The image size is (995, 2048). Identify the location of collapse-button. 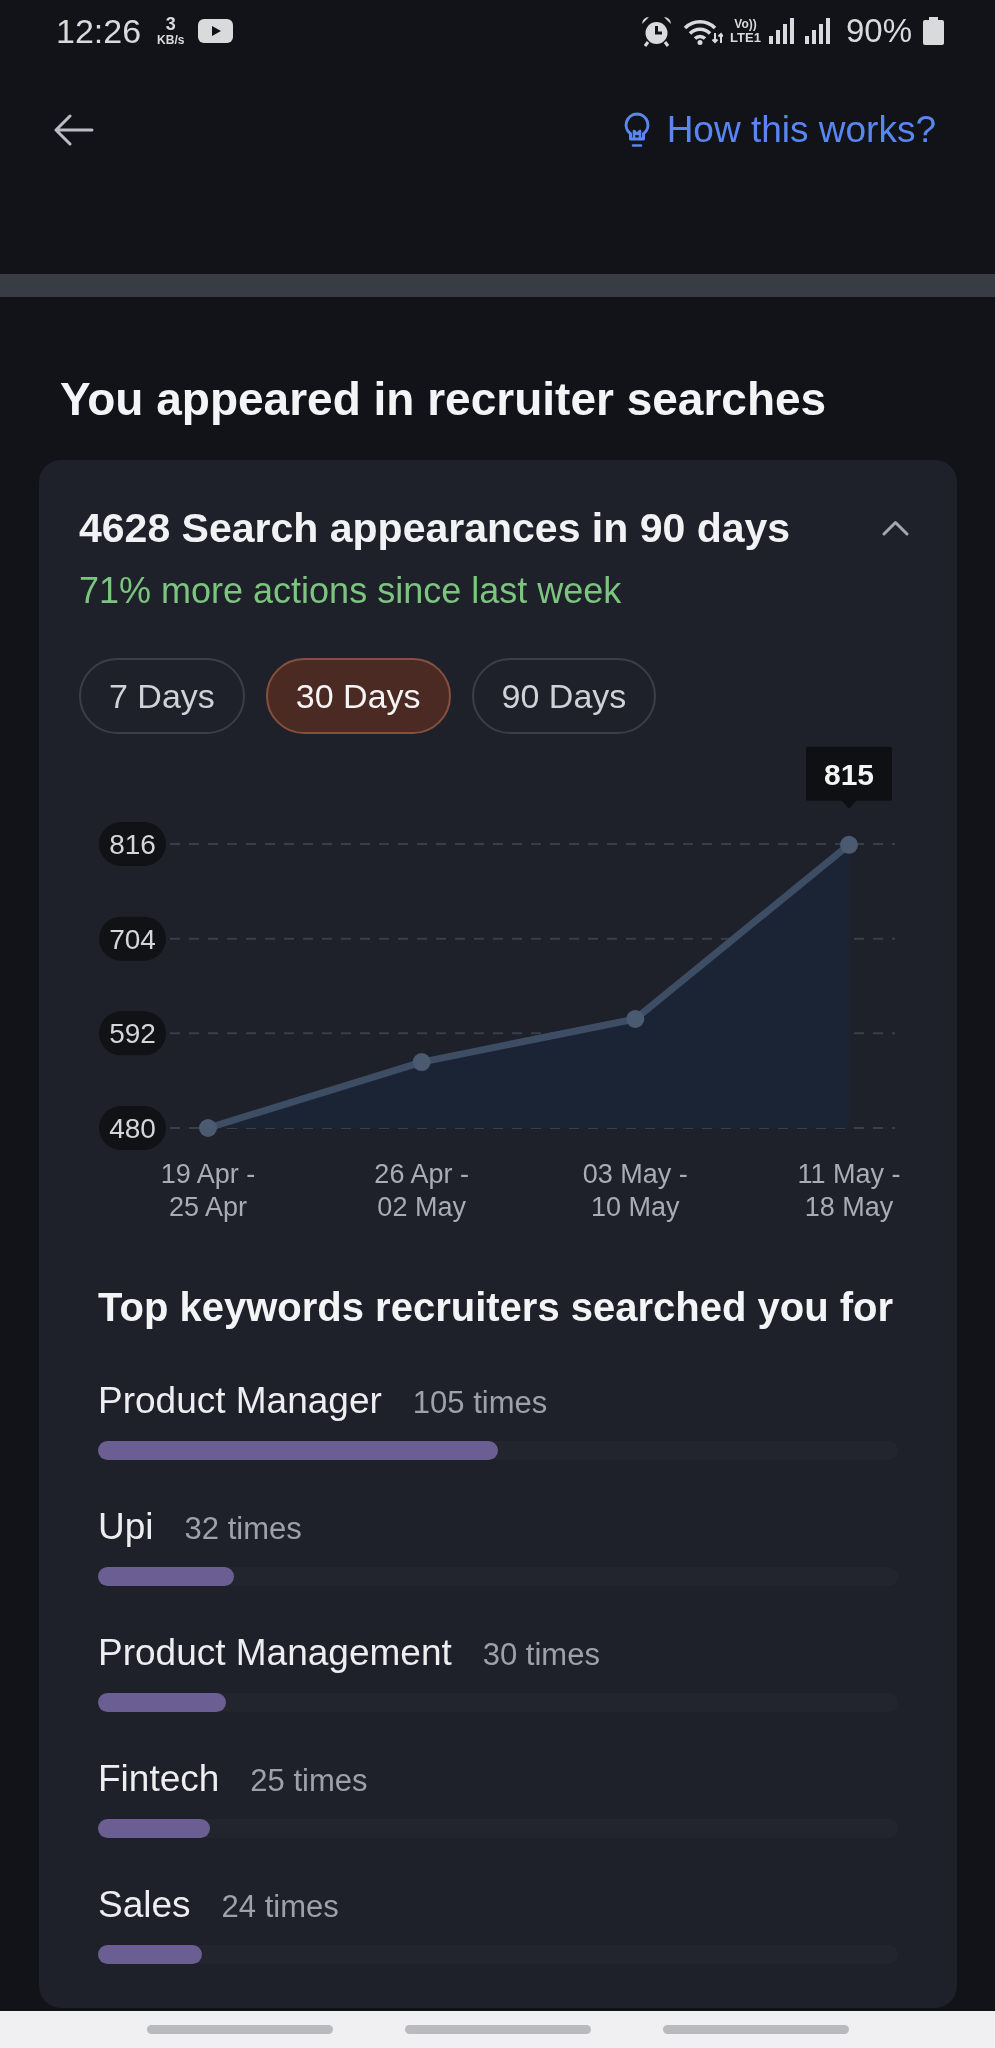
(895, 528).